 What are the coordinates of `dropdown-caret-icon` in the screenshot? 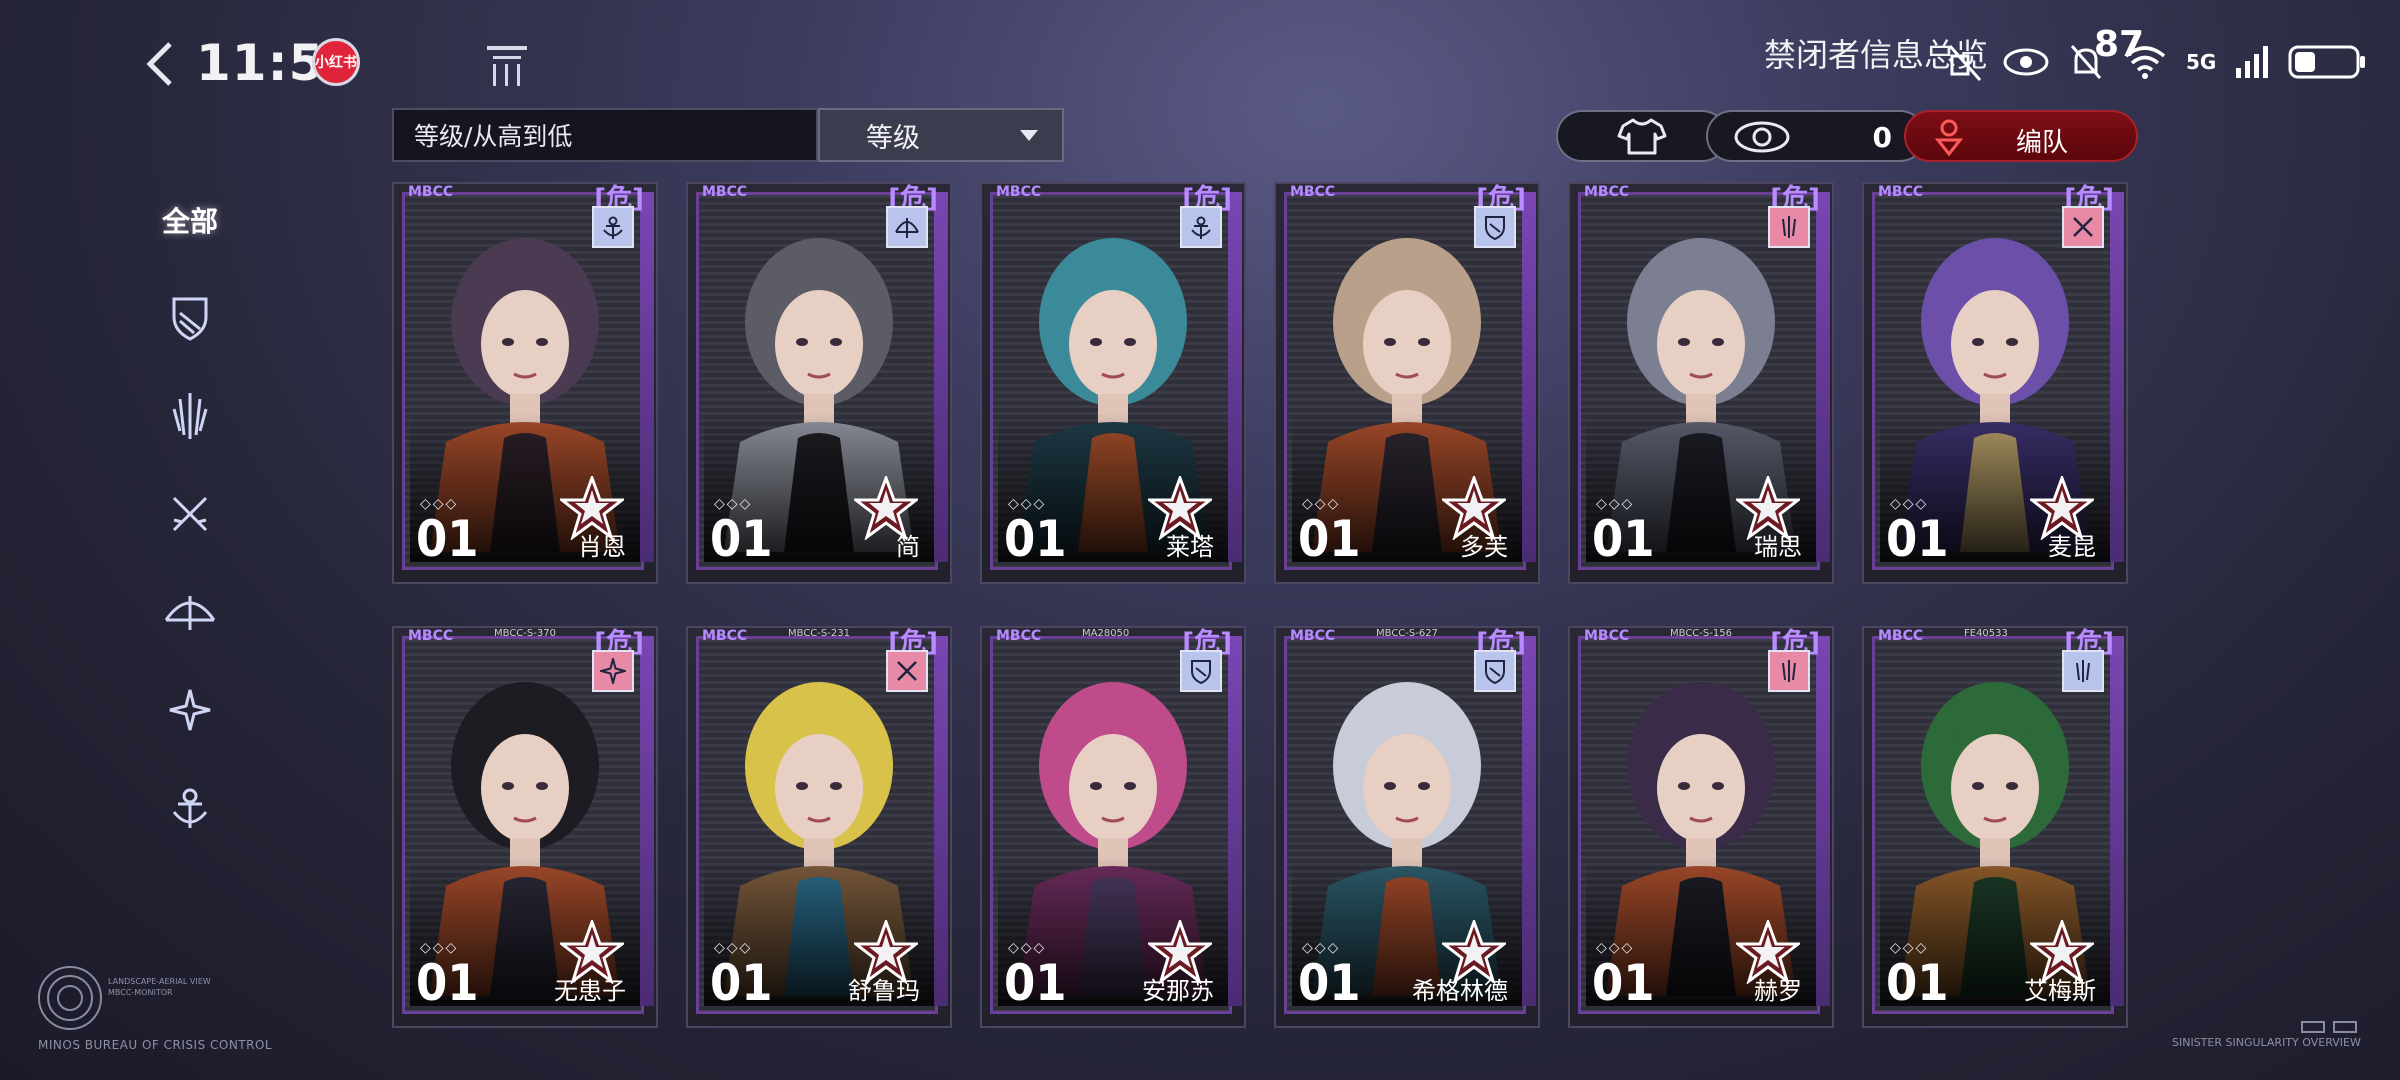 It's located at (1029, 135).